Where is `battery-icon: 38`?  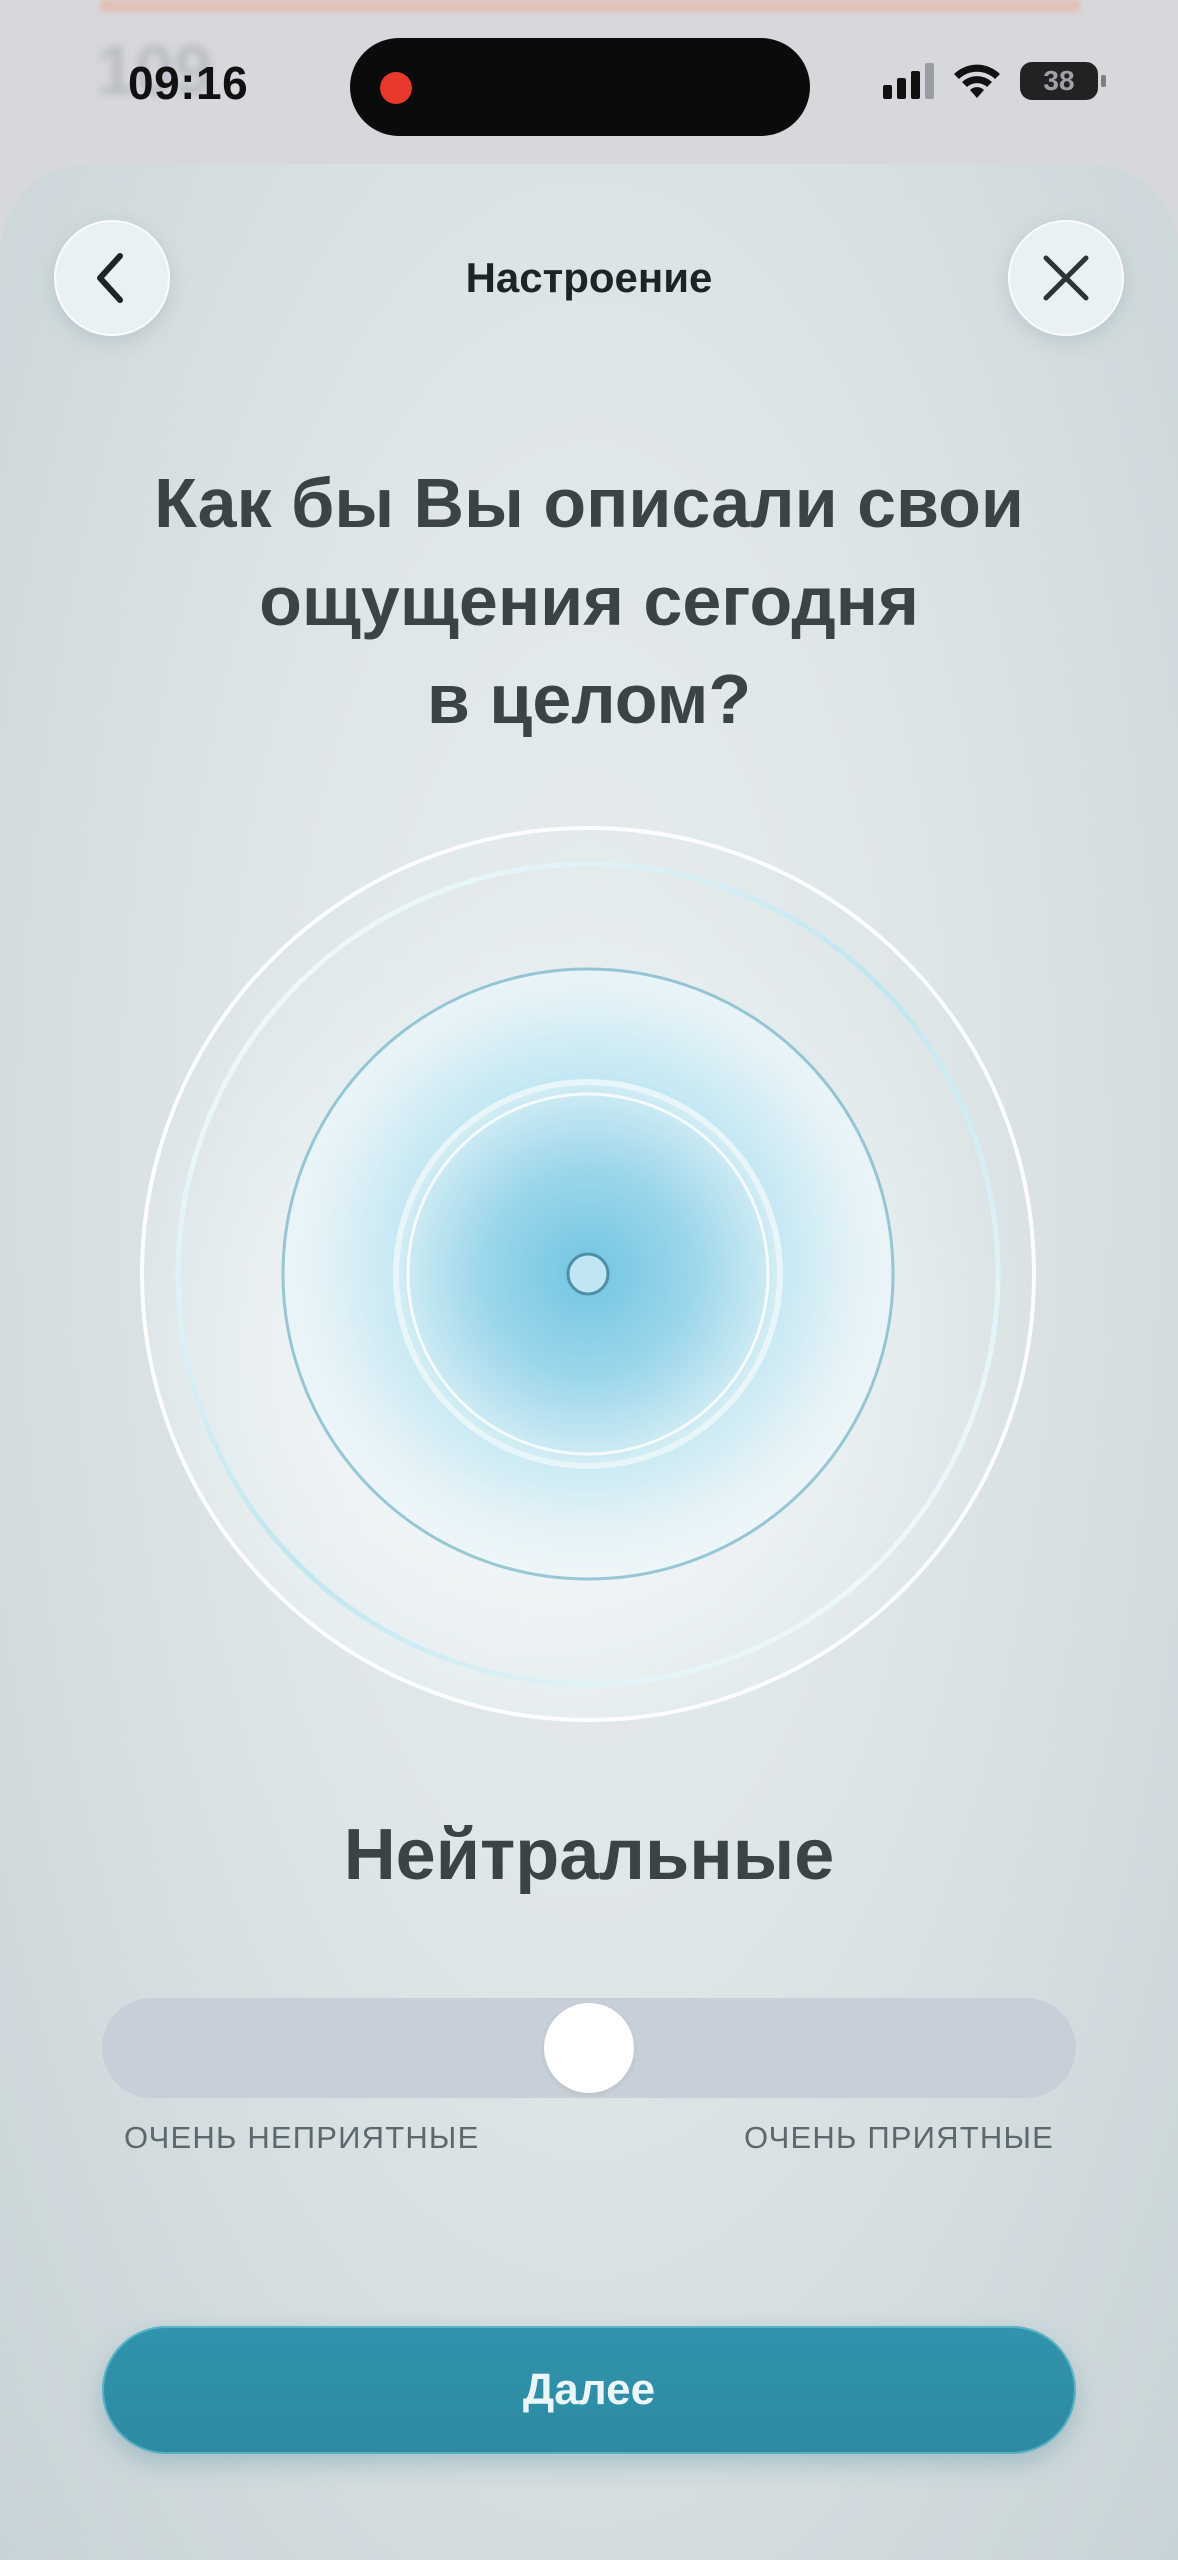 battery-icon: 38 is located at coordinates (1063, 81).